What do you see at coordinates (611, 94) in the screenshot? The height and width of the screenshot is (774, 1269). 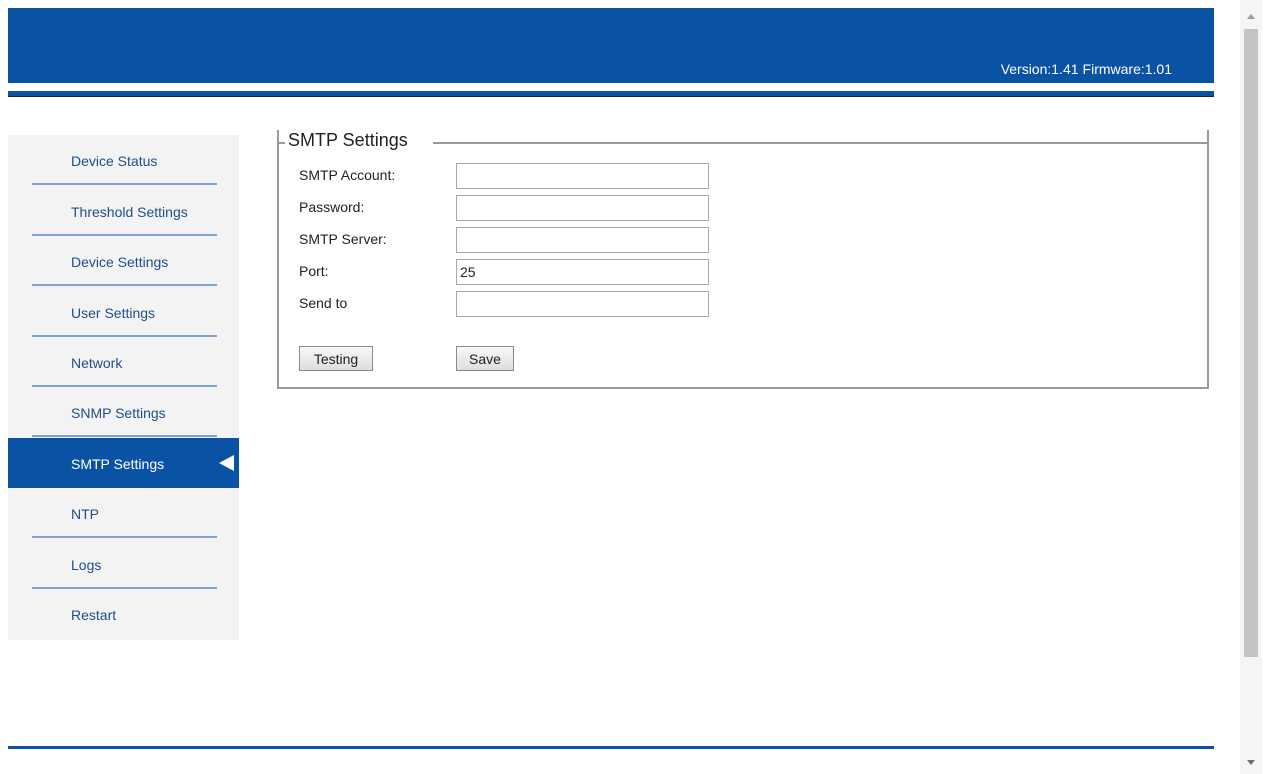 I see `header-stripe` at bounding box center [611, 94].